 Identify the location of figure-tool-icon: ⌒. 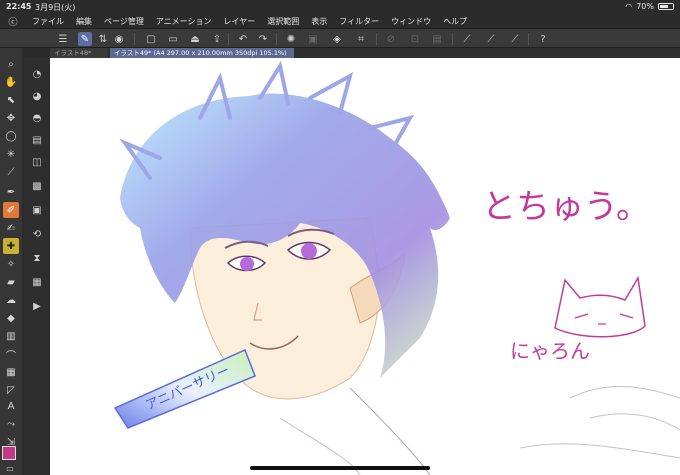
(11, 354).